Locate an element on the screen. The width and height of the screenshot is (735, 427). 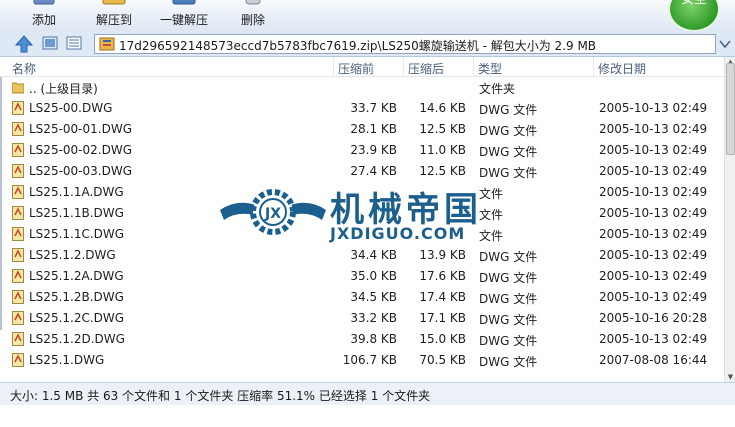
file-name: .. (上级目录) is located at coordinates (63, 89).